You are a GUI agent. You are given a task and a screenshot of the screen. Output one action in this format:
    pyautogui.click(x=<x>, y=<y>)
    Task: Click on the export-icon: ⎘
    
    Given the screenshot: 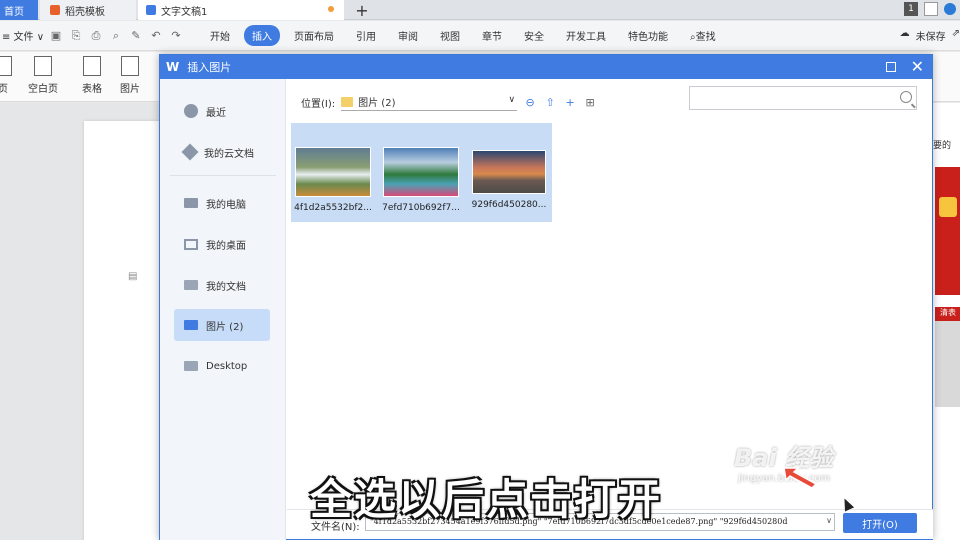 What is the action you would take?
    pyautogui.click(x=76, y=36)
    